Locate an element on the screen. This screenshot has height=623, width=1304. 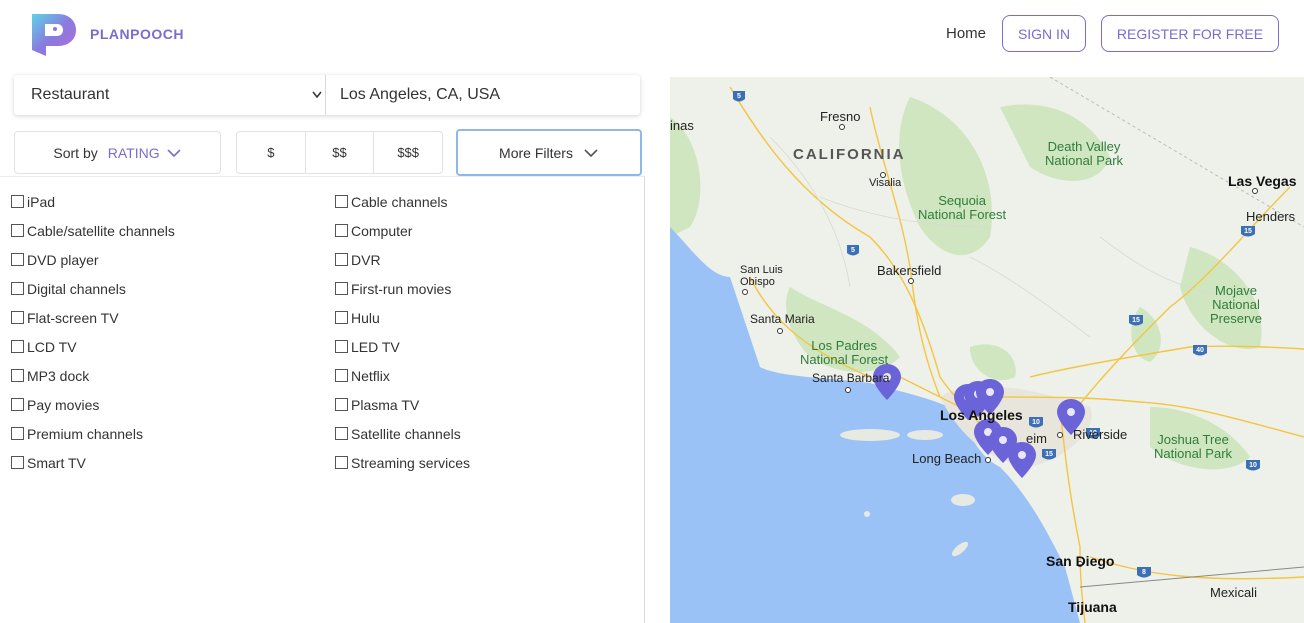
svg-text: 40 is located at coordinates (1200, 350).